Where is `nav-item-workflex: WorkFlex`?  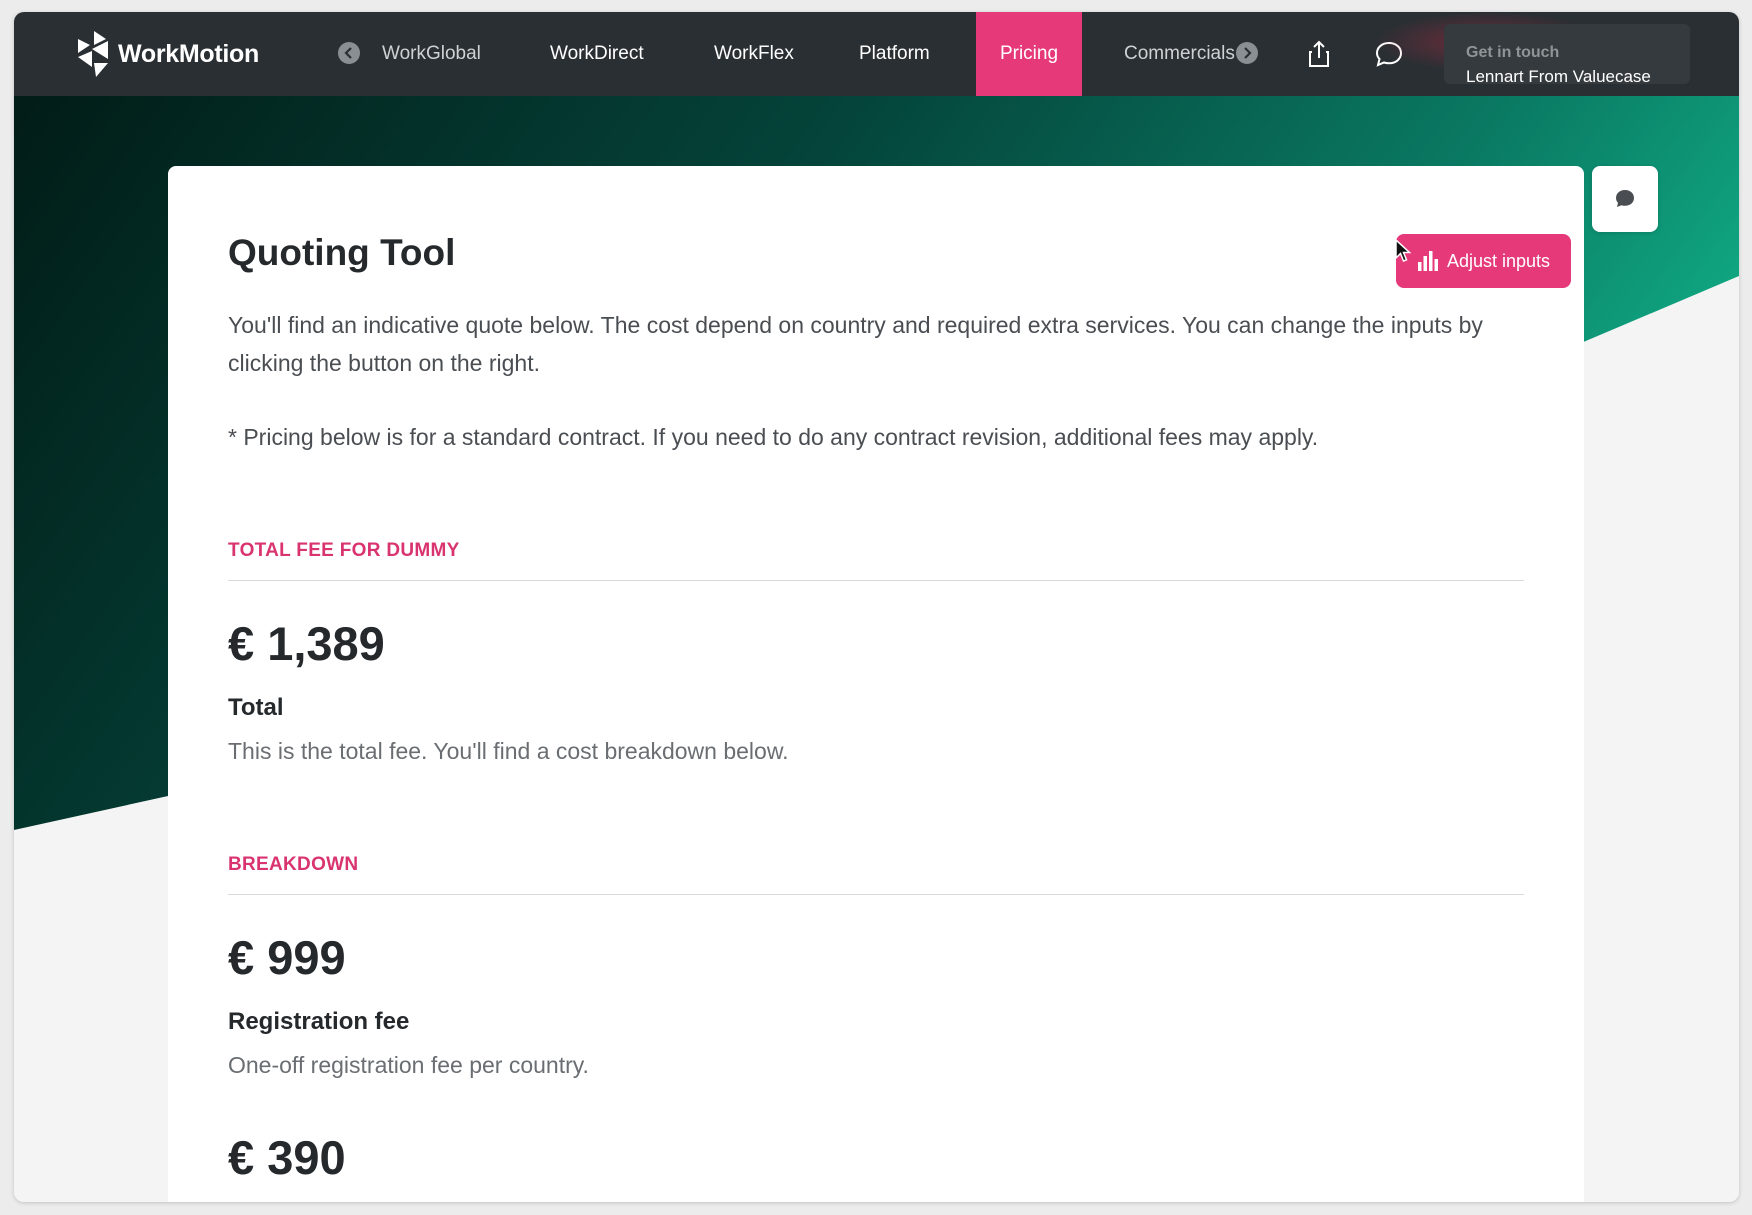
nav-item-workflex: WorkFlex is located at coordinates (754, 54).